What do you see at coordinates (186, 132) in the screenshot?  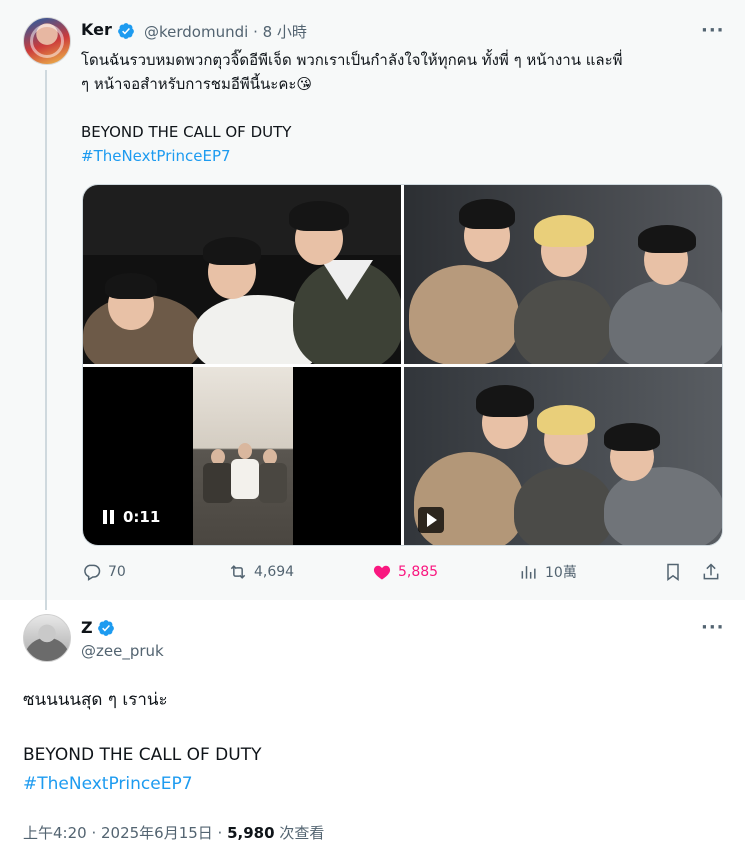 I see `tweet-text-line: BEYOND THE CALL OF DUTY` at bounding box center [186, 132].